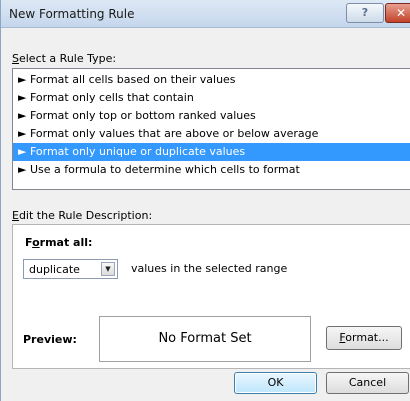 This screenshot has width=410, height=401. I want to click on help-icon: ?, so click(365, 12).